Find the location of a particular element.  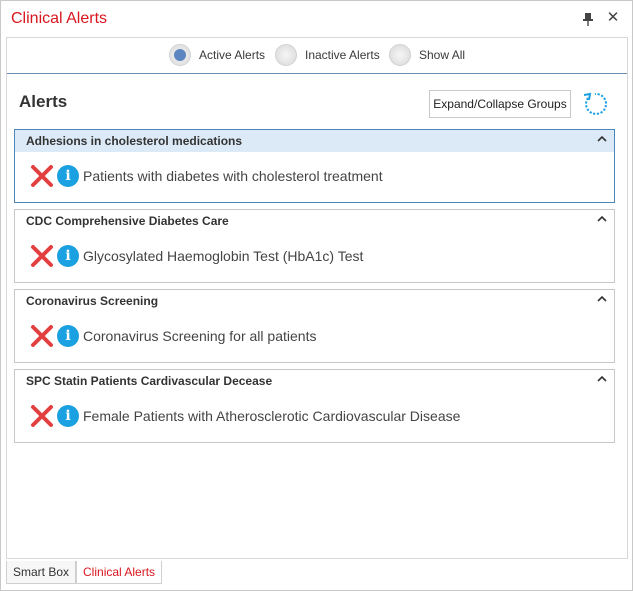

bottom-tab-strip: Smart Box Clinical Alerts is located at coordinates (84, 573).